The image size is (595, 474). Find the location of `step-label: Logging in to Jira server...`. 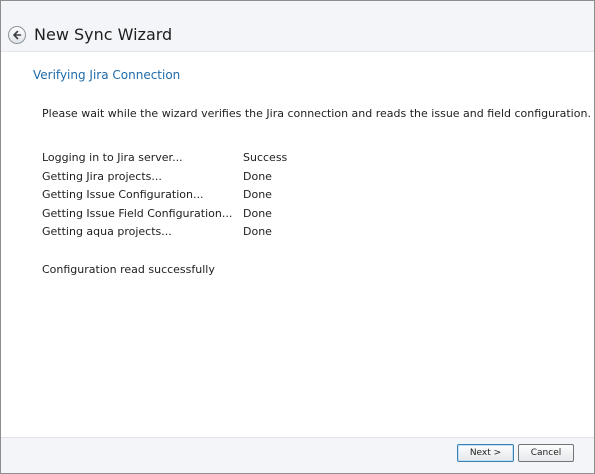

step-label: Logging in to Jira server... is located at coordinates (112, 157).